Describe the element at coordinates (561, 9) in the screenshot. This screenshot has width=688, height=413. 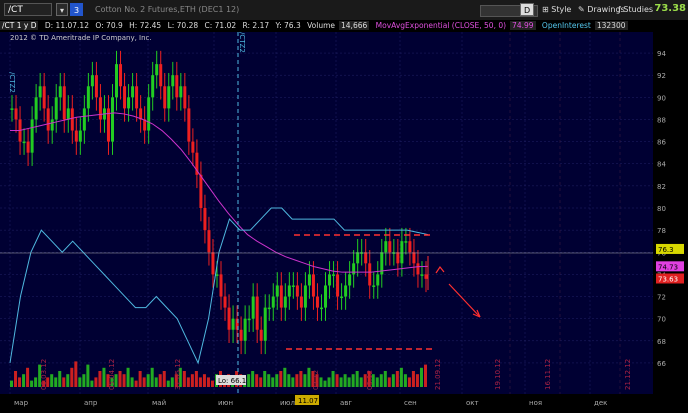
I see `style-label: Style` at that location.